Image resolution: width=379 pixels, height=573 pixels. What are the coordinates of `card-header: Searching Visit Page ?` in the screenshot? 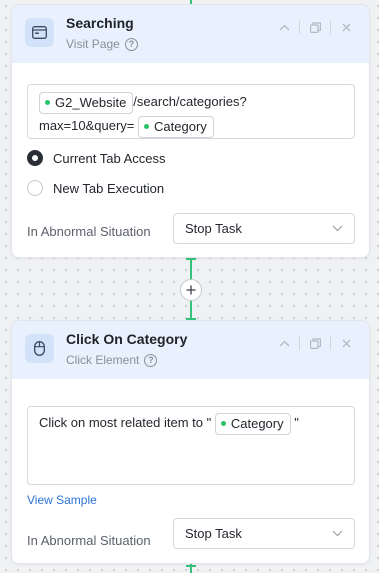 It's located at (190, 34).